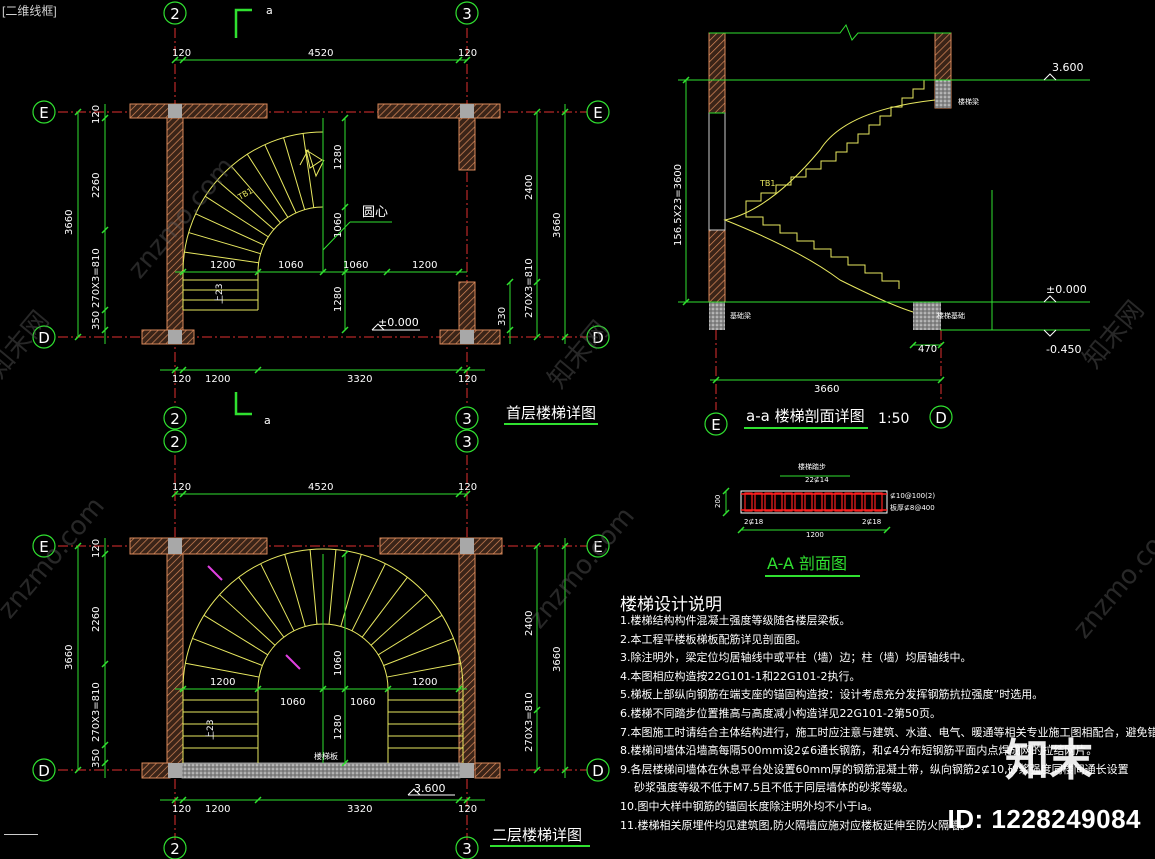 The width and height of the screenshot is (1155, 859). What do you see at coordinates (181, 487) in the screenshot?
I see `plan2-dim-120-tl: 120` at bounding box center [181, 487].